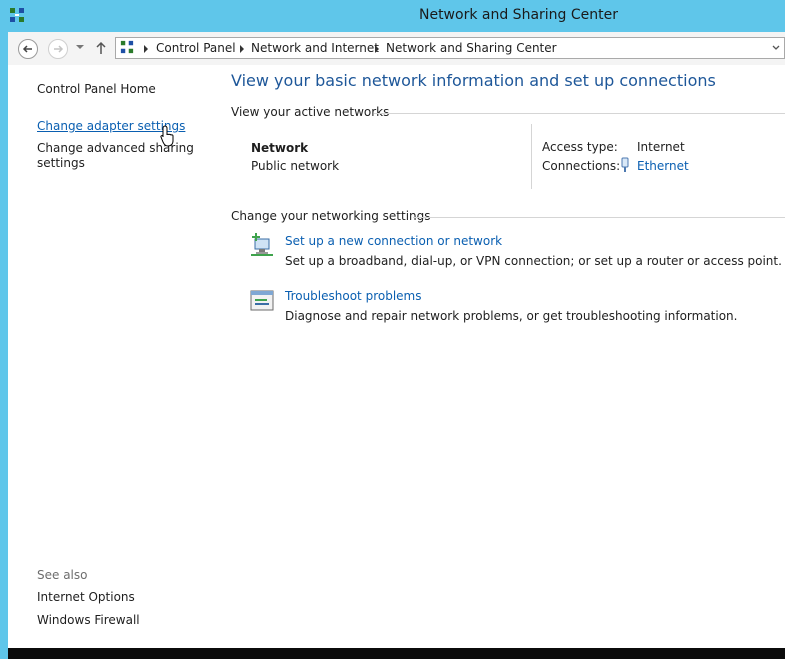 The height and width of the screenshot is (659, 785). I want to click on setup-connection-link: Set up a new connection or network, so click(393, 241).